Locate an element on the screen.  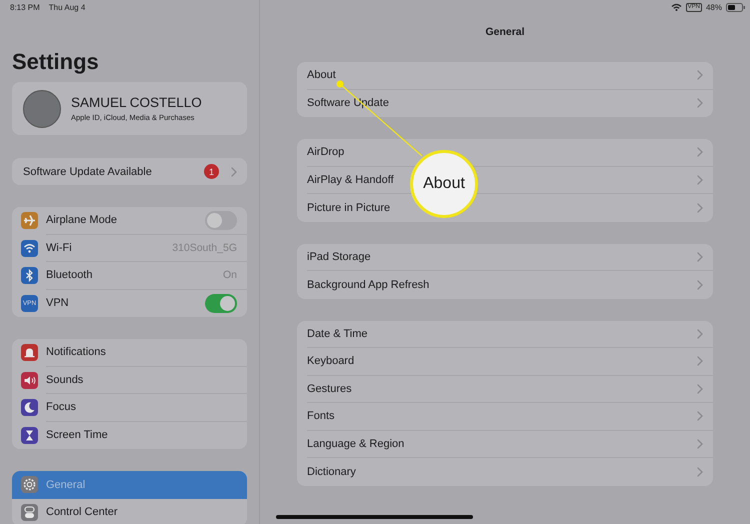
sidebar-item: Airplane Mode is located at coordinates (129, 220).